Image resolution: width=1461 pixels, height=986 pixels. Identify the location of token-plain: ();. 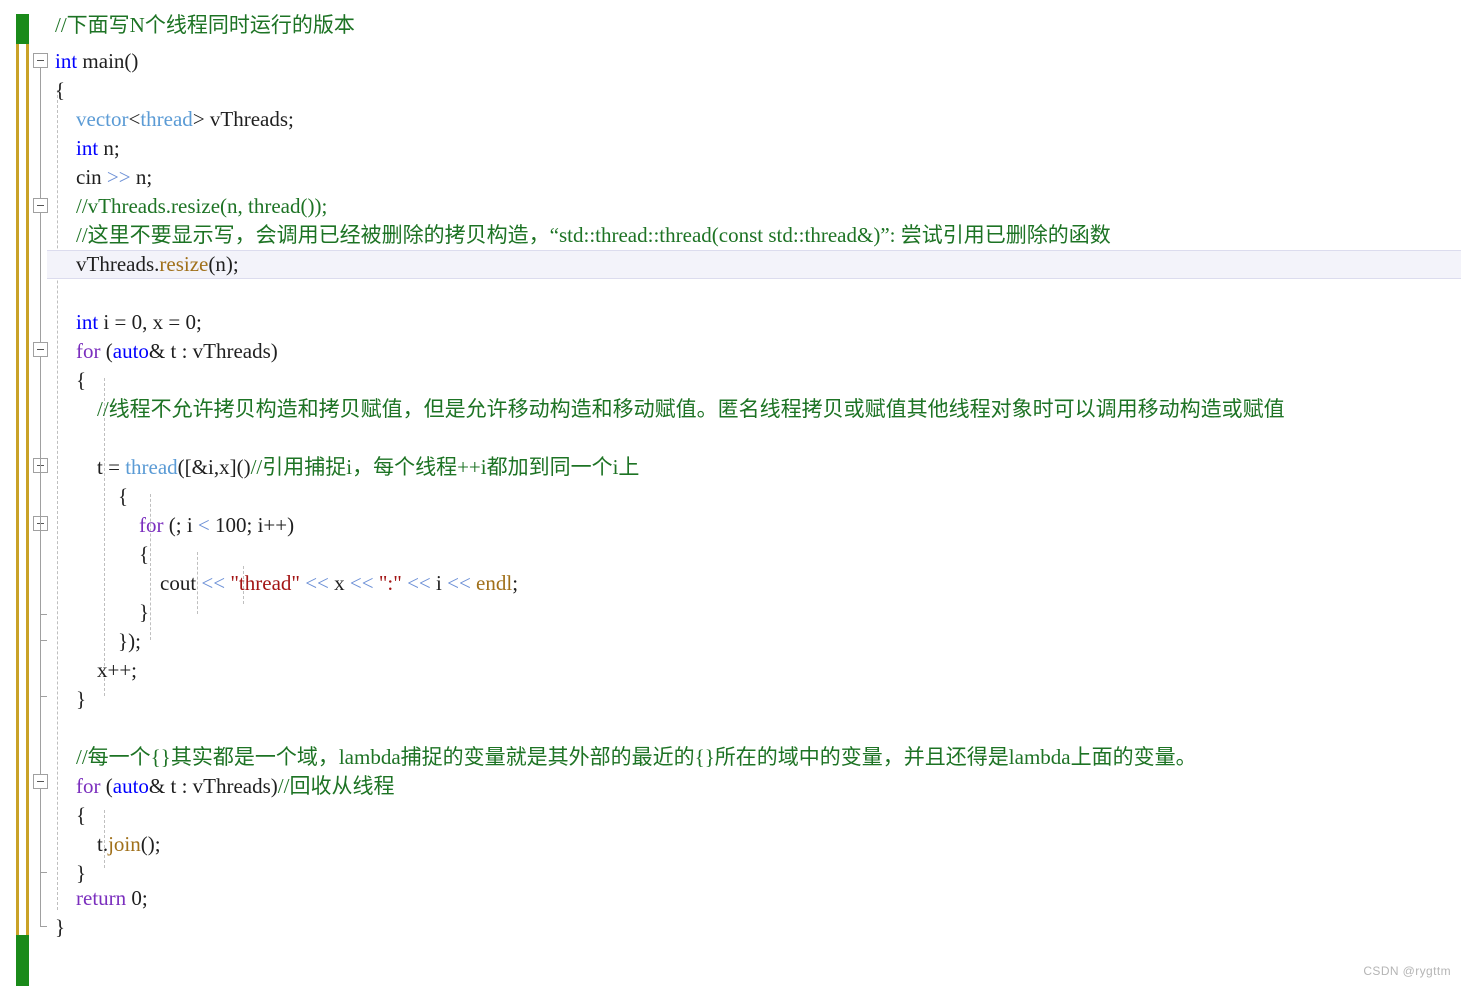
(150, 844).